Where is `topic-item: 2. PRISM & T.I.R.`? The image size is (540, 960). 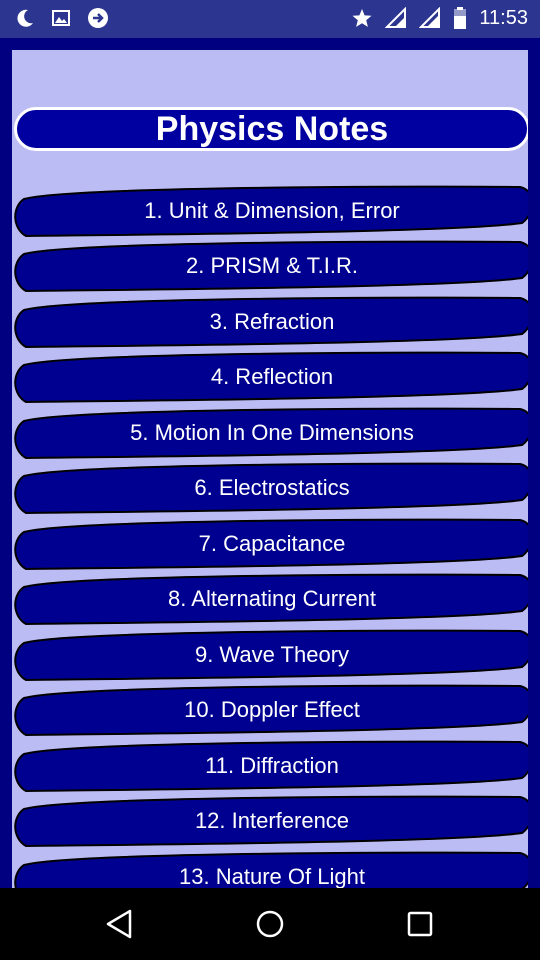
topic-item: 2. PRISM & T.I.R. is located at coordinates (270, 266).